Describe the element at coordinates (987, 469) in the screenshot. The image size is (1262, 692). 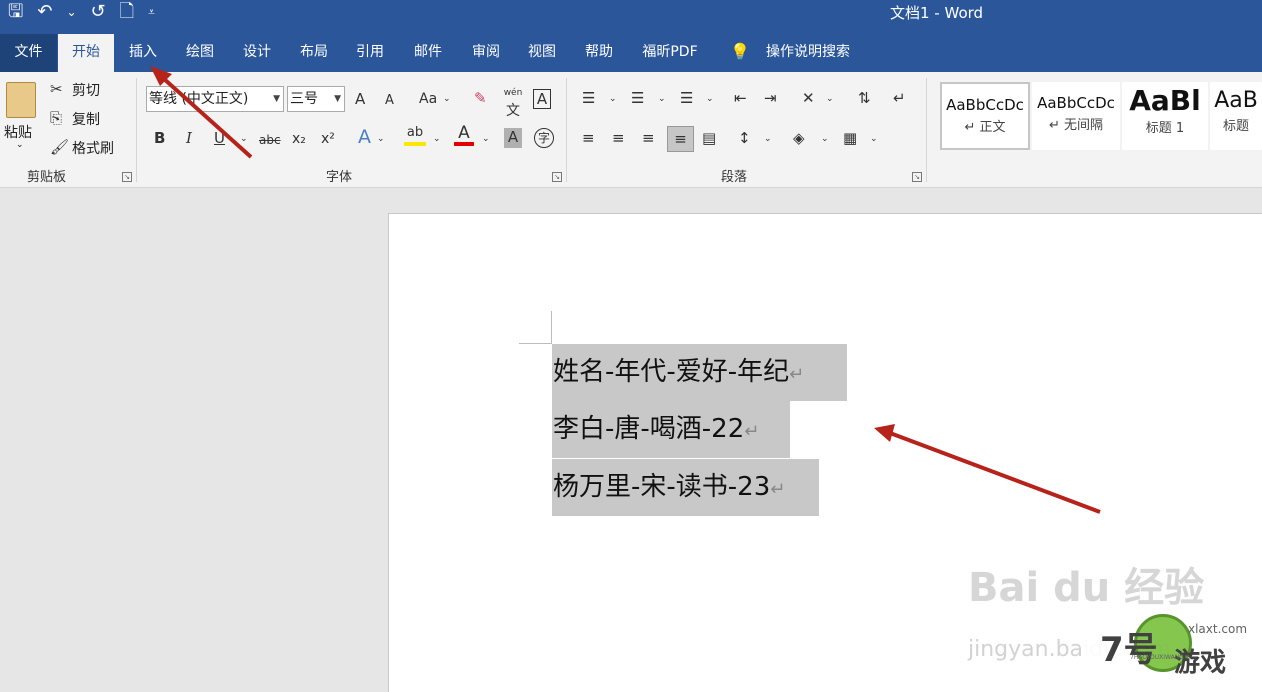
I see `arrow-to-selection` at that location.